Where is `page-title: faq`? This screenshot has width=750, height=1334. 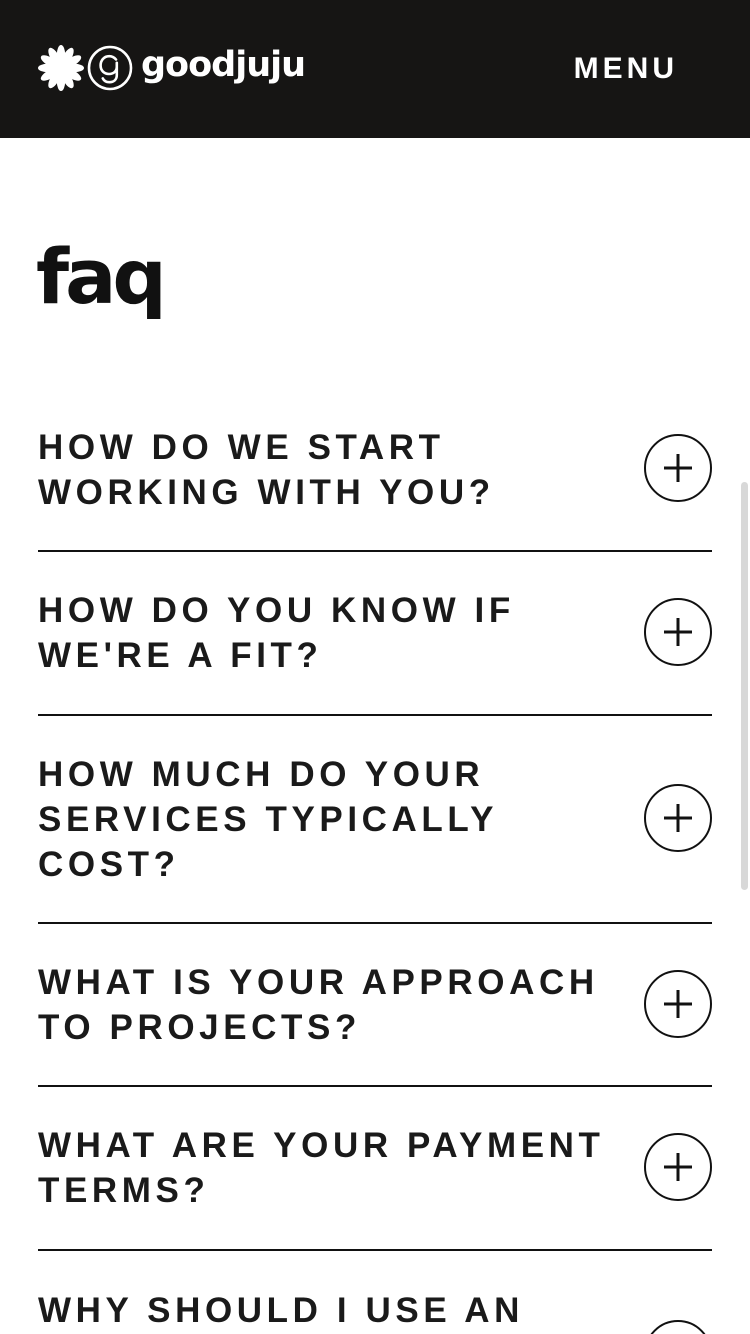 page-title: faq is located at coordinates (101, 276).